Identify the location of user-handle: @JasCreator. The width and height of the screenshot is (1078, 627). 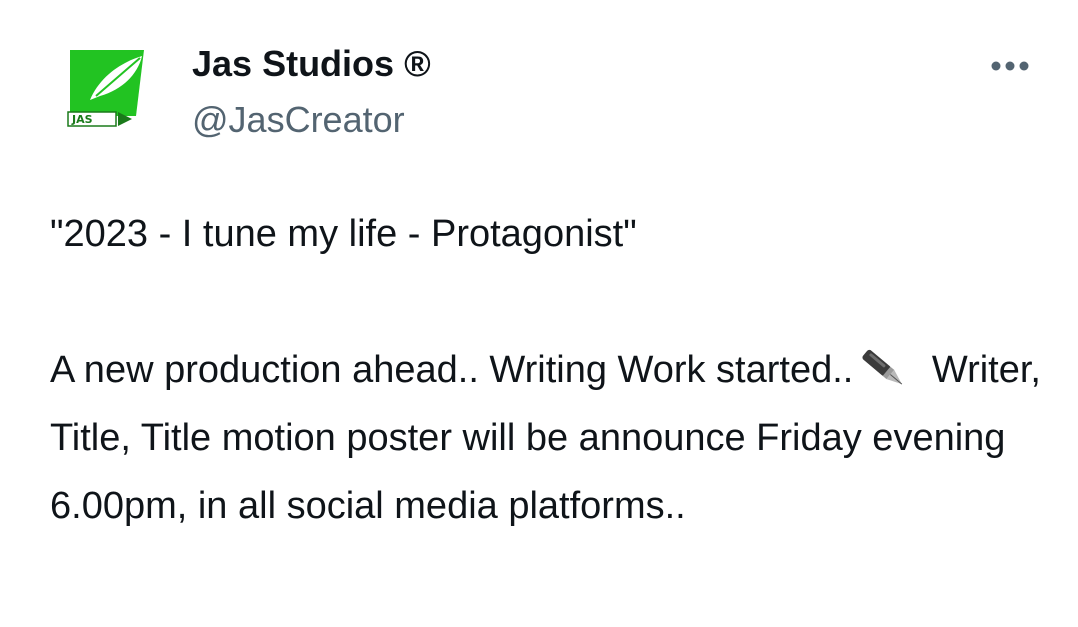
(311, 120).